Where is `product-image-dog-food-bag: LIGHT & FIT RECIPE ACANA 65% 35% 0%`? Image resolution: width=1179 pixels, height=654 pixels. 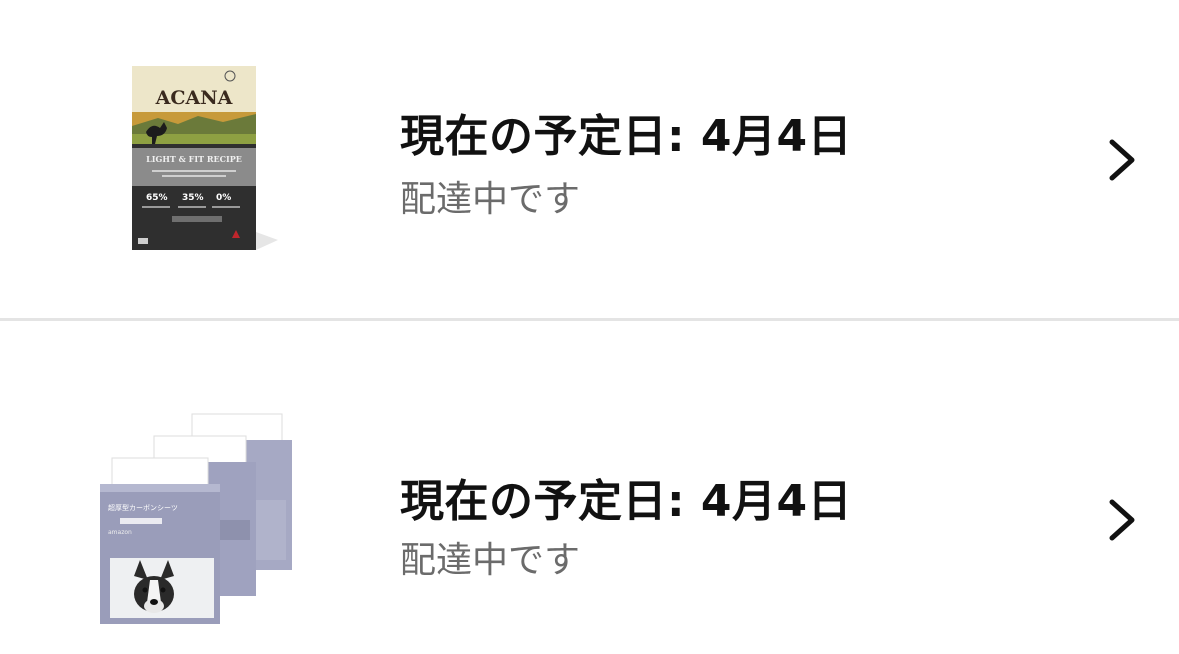 product-image-dog-food-bag: LIGHT & FIT RECIPE ACANA 65% 35% 0% is located at coordinates (205, 158).